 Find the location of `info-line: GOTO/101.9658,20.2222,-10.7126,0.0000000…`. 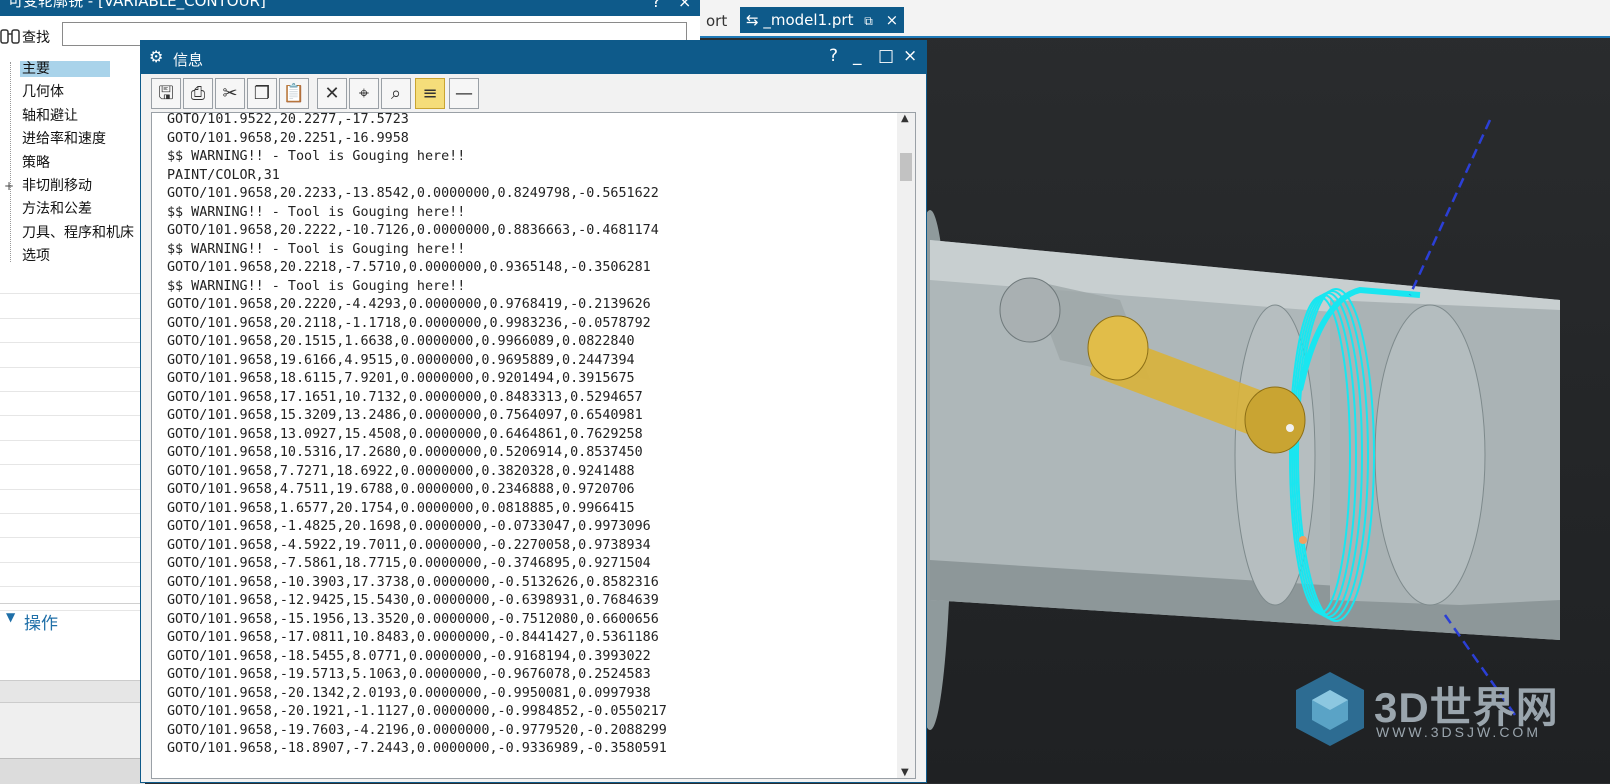

info-line: GOTO/101.9658,20.2222,-10.7126,0.0000000… is located at coordinates (413, 230).